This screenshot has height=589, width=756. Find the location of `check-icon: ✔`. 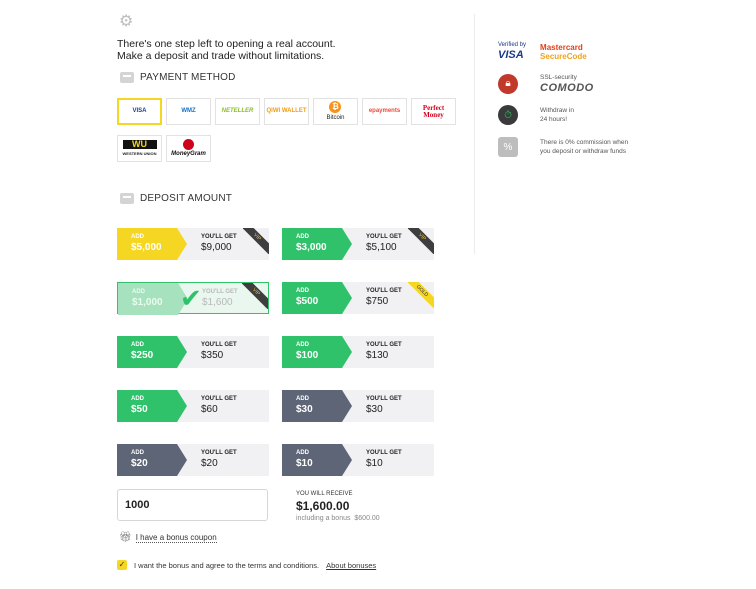

check-icon: ✔ is located at coordinates (191, 298).